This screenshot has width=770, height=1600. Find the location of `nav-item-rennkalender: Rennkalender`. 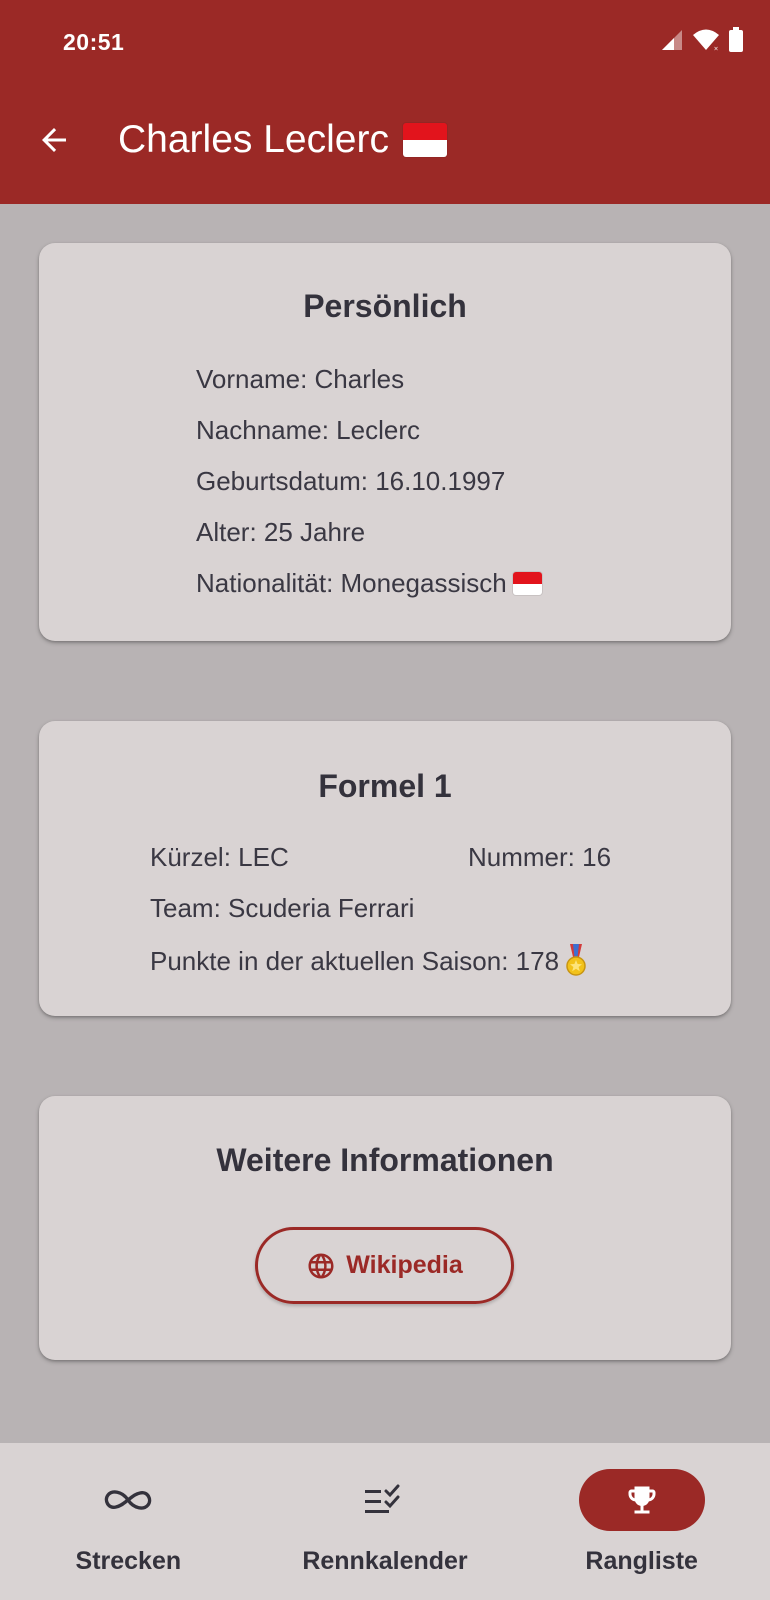

nav-item-rennkalender: Rennkalender is located at coordinates (385, 1521).